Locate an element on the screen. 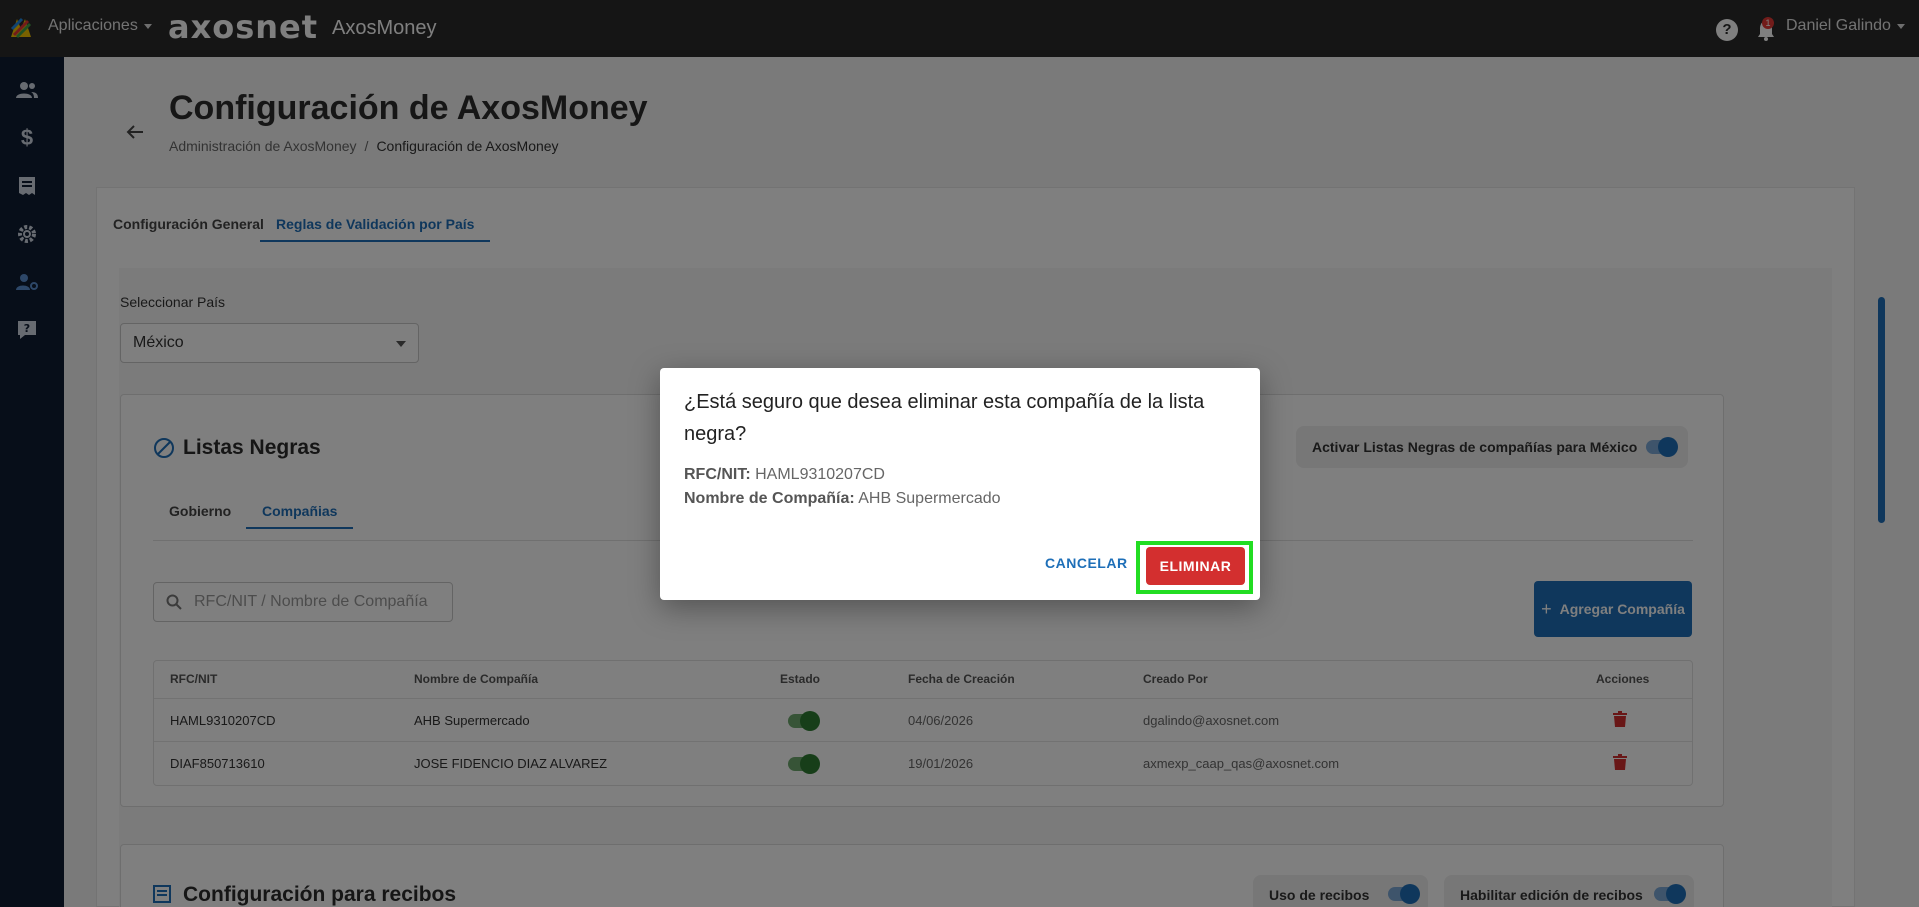  cancel-button: CANCELAR is located at coordinates (1086, 563).